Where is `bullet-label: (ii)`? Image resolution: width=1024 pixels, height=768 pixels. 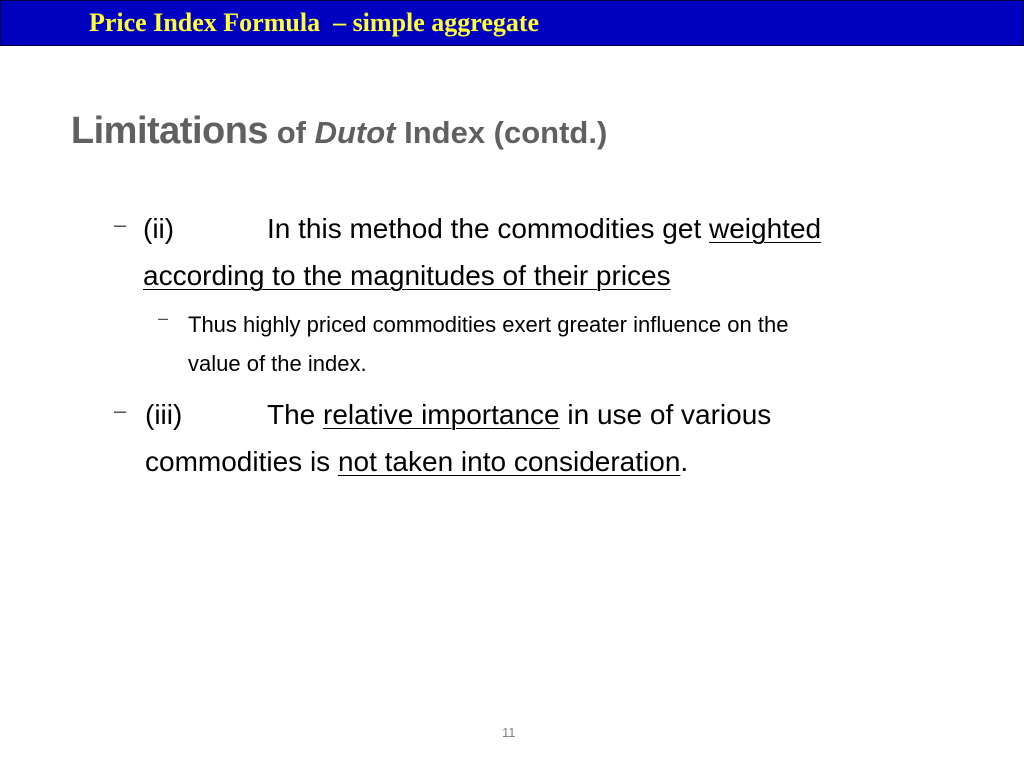
bullet-label: (ii) is located at coordinates (159, 228).